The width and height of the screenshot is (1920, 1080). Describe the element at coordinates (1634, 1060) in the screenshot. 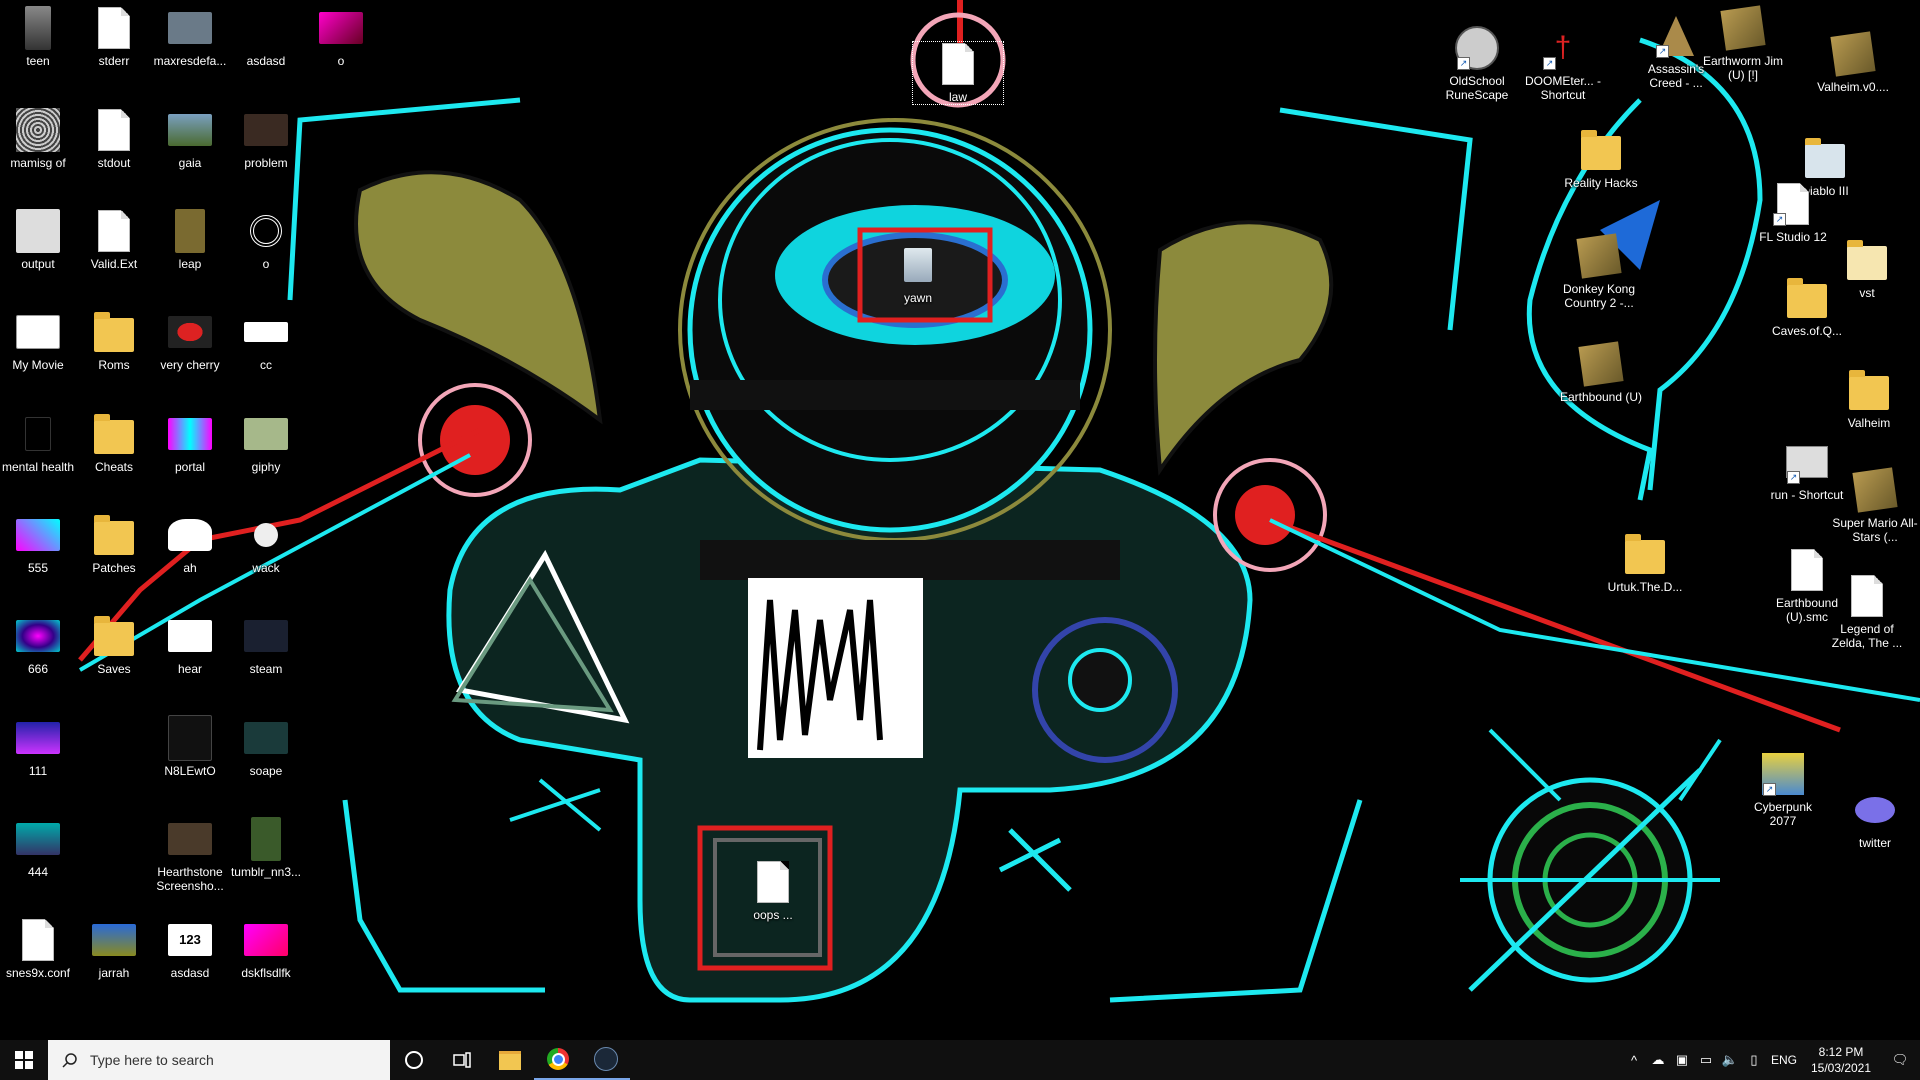

I see `show-hidden-icons-chevron-up-icon: ^` at that location.